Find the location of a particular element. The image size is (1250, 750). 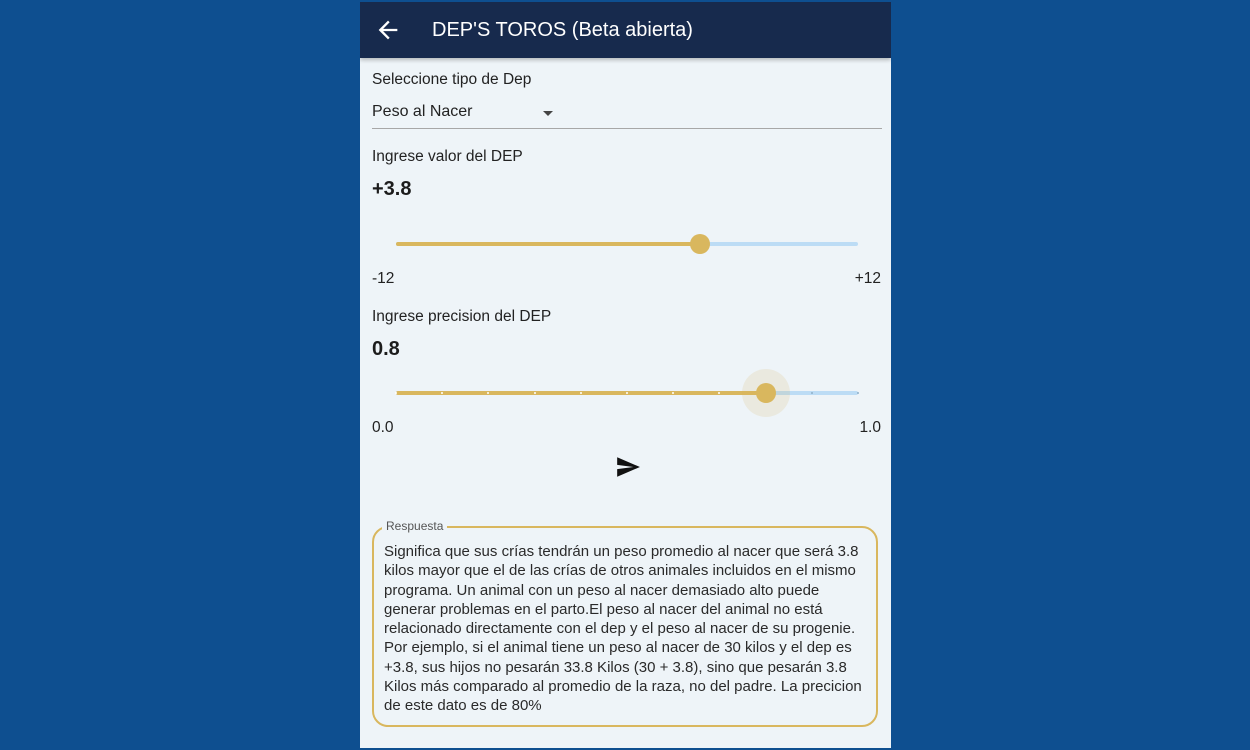

dep-type-selected: Peso al Nacer is located at coordinates (422, 111).